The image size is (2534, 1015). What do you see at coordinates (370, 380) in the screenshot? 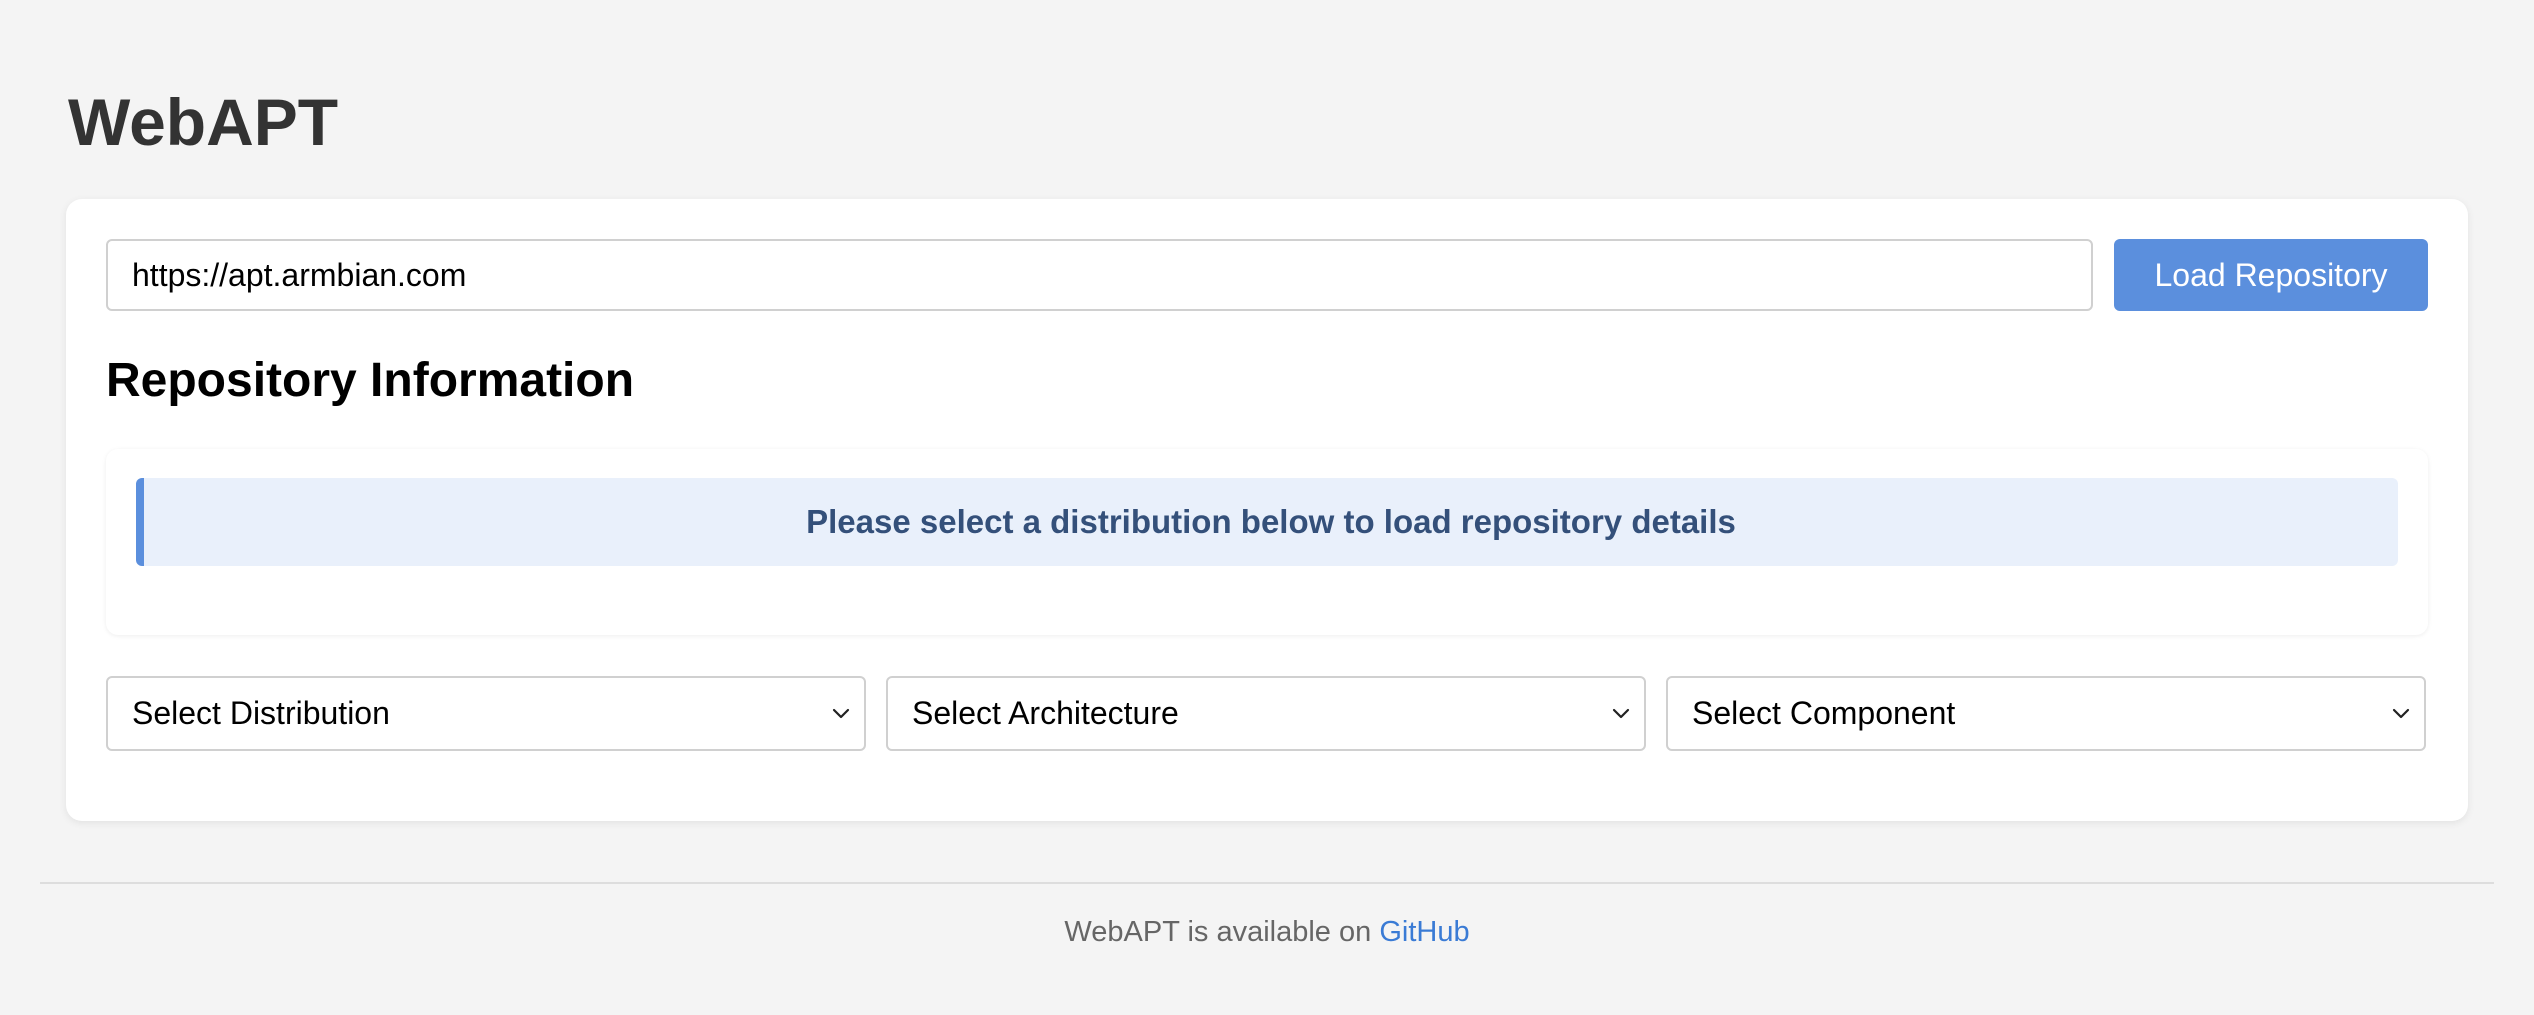
I see `repository-info-heading: Repository Information` at bounding box center [370, 380].